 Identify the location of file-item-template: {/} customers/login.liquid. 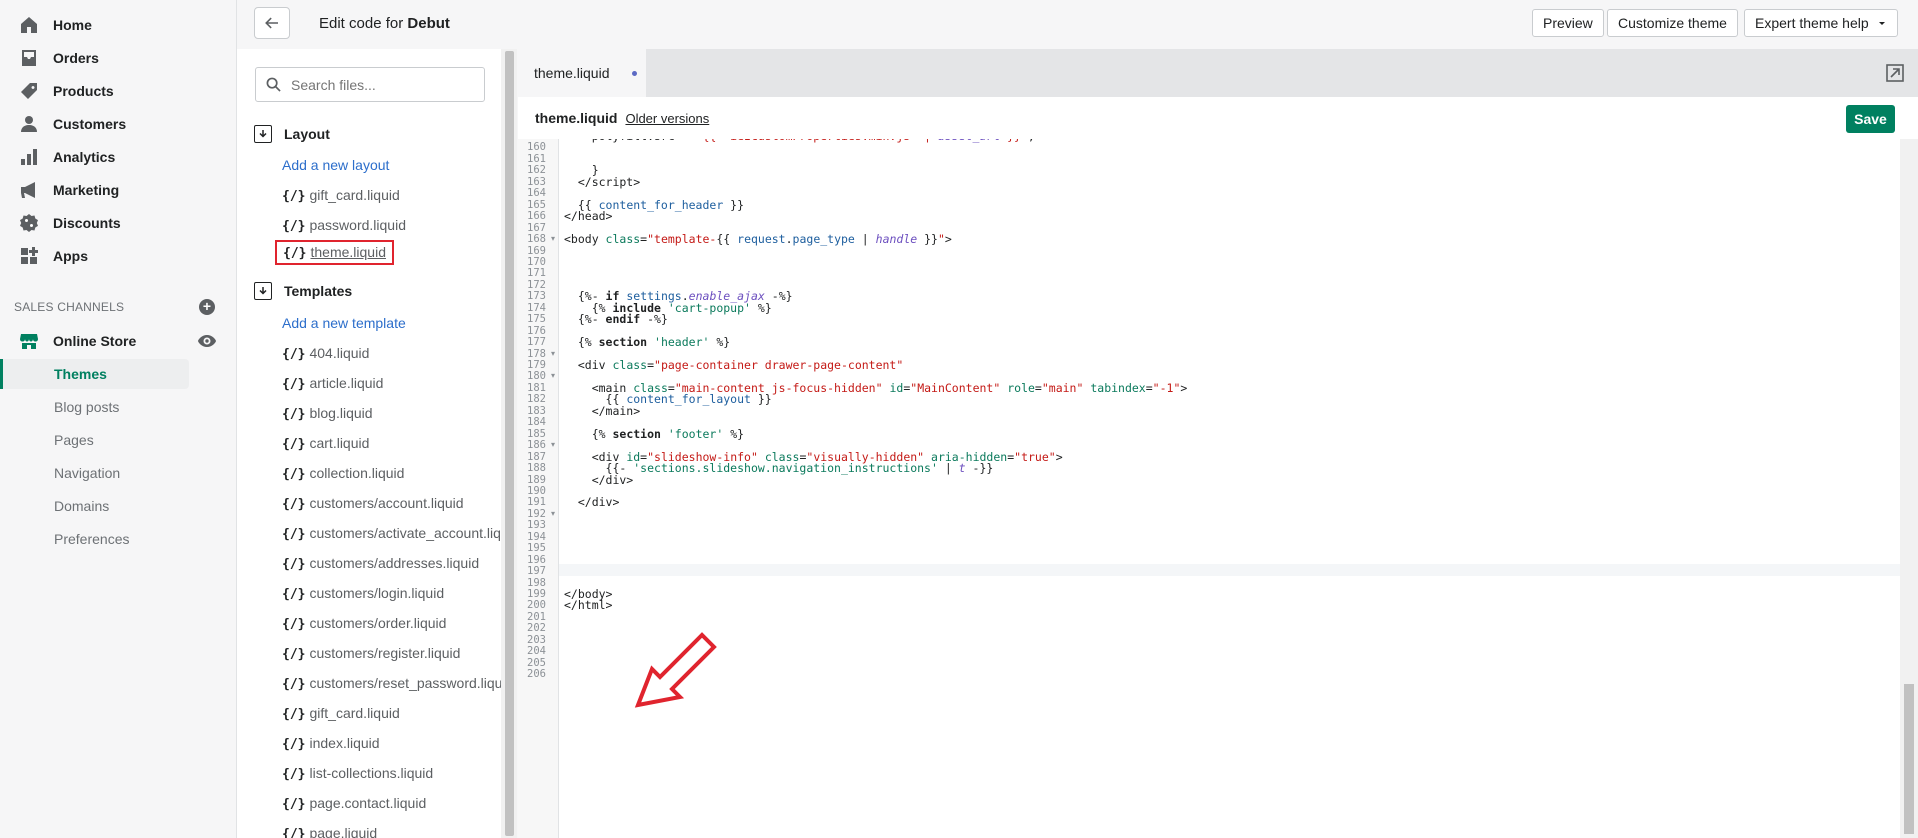
(363, 593).